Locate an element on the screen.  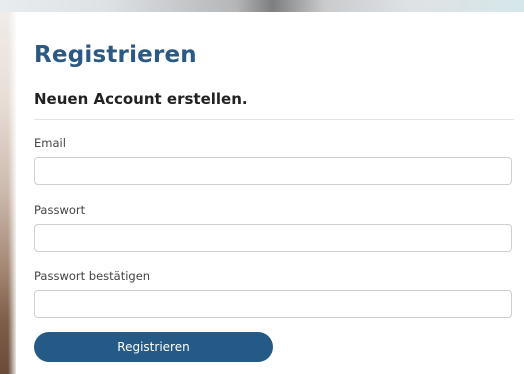
password-label: Passwort is located at coordinates (60, 210).